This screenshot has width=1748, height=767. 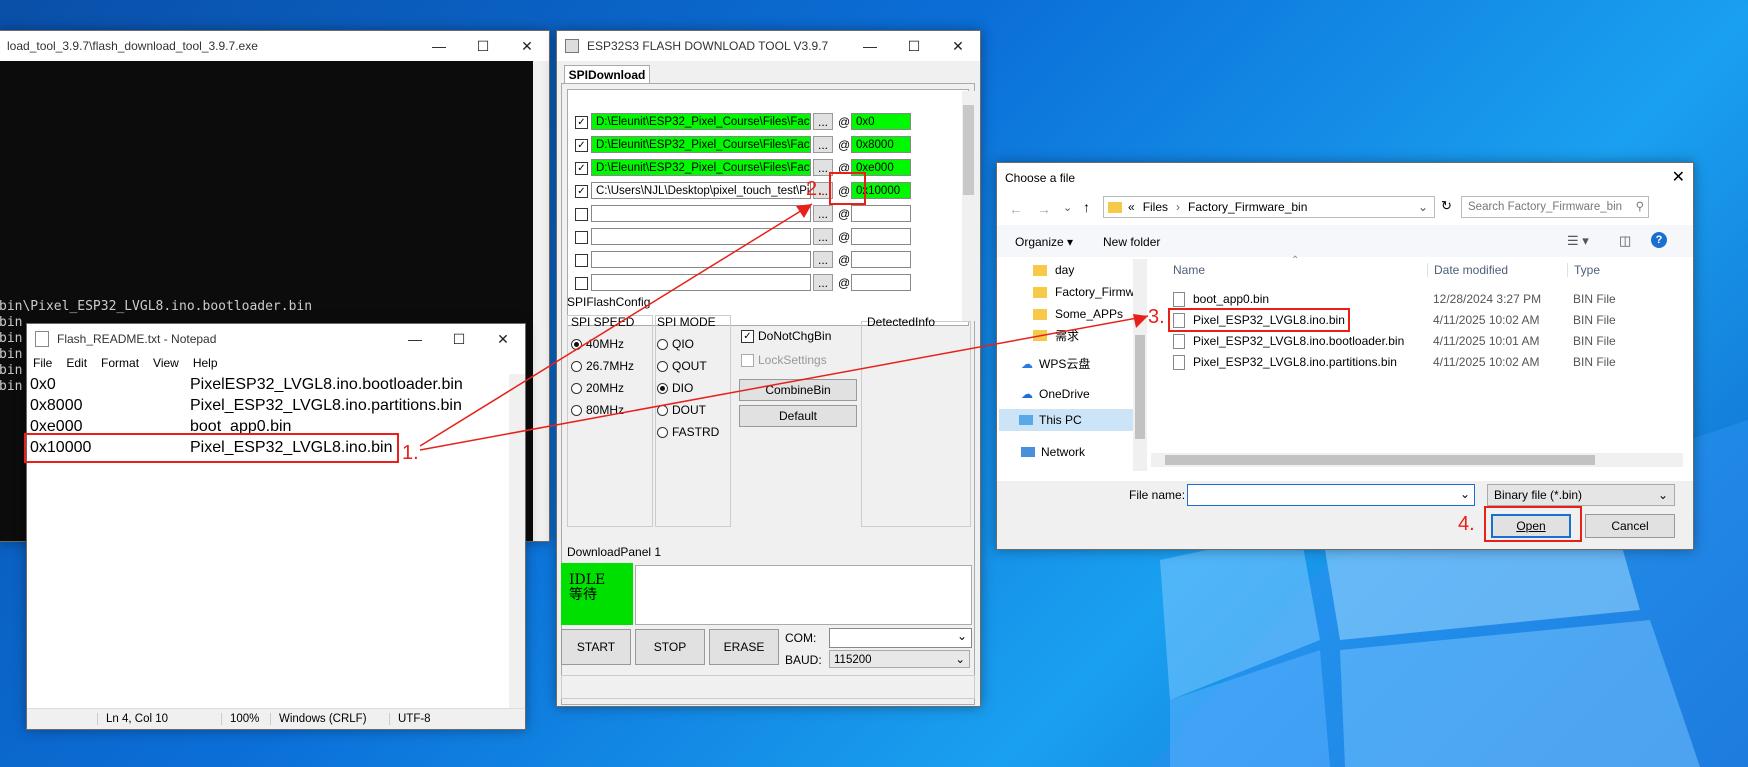 I want to click on step-1-label: 1., so click(x=410, y=453).